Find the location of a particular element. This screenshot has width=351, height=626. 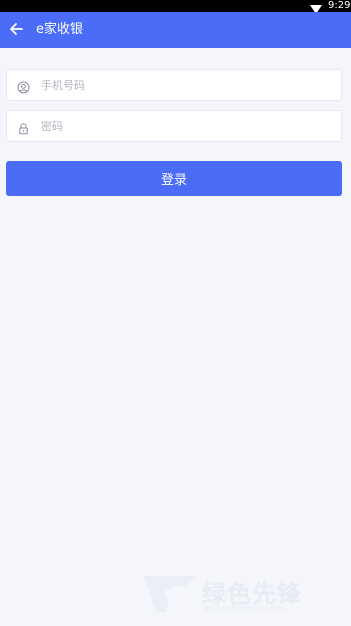

login-button: 登录 is located at coordinates (174, 178).